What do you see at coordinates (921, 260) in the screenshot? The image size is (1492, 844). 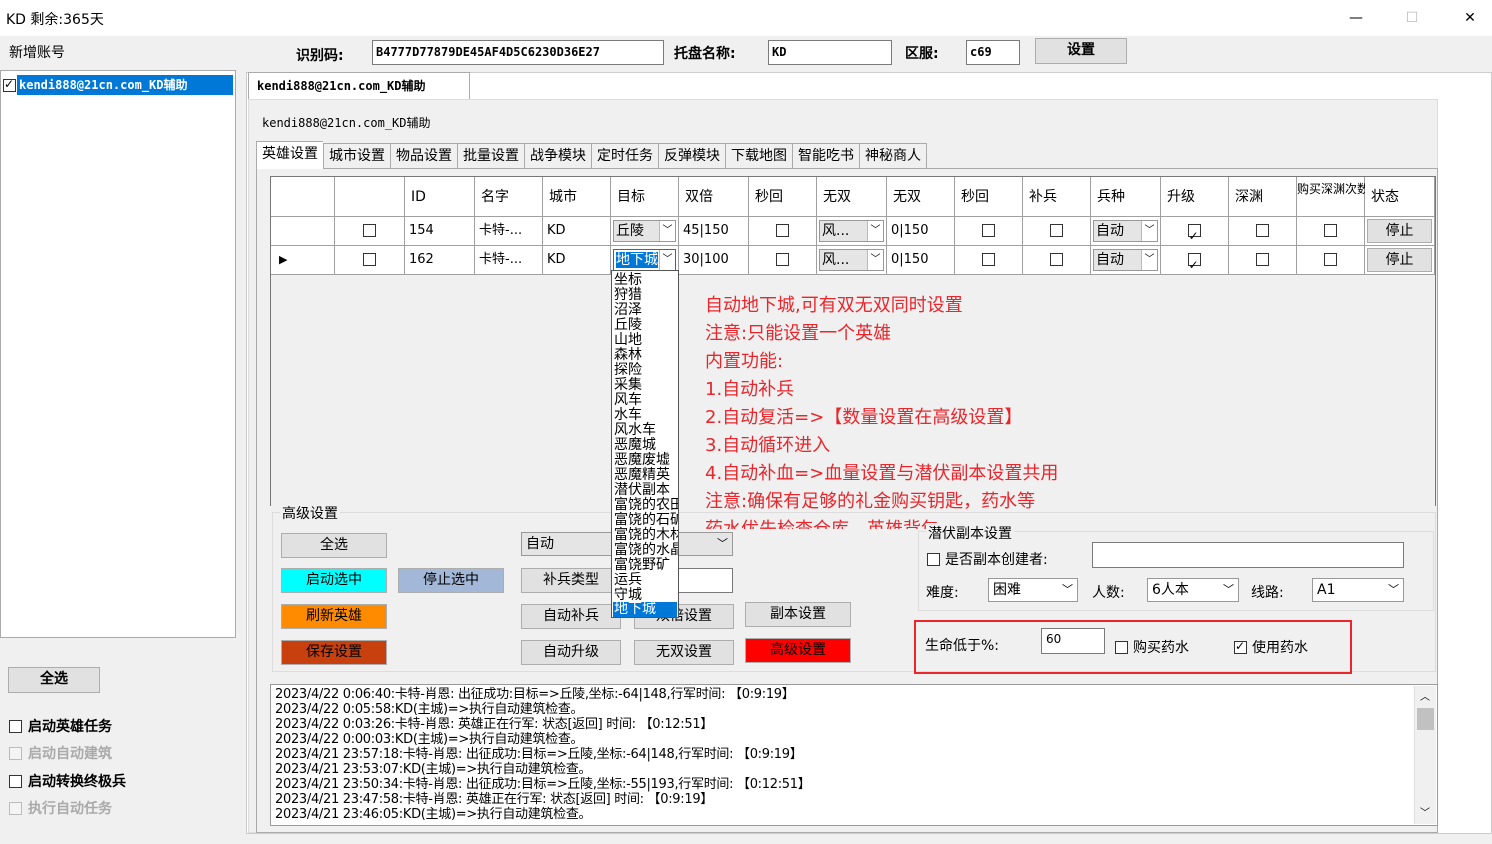 I see `cell-wushuang-count: 0|150` at bounding box center [921, 260].